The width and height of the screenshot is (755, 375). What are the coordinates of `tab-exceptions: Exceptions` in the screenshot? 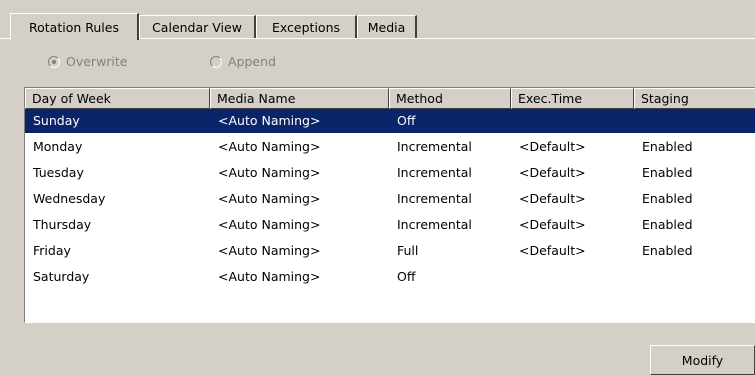 It's located at (306, 26).